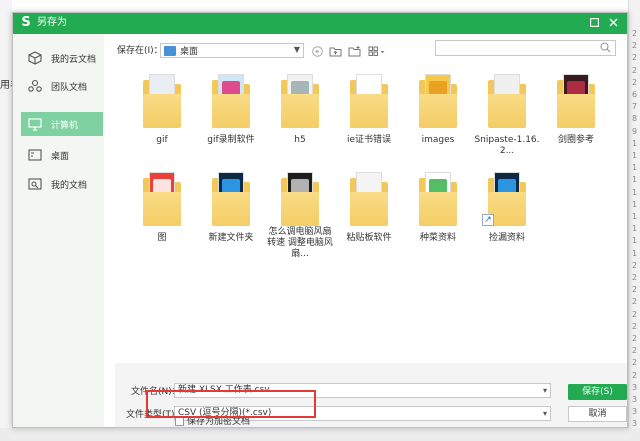  What do you see at coordinates (35, 86) in the screenshot?
I see `team-icon` at bounding box center [35, 86].